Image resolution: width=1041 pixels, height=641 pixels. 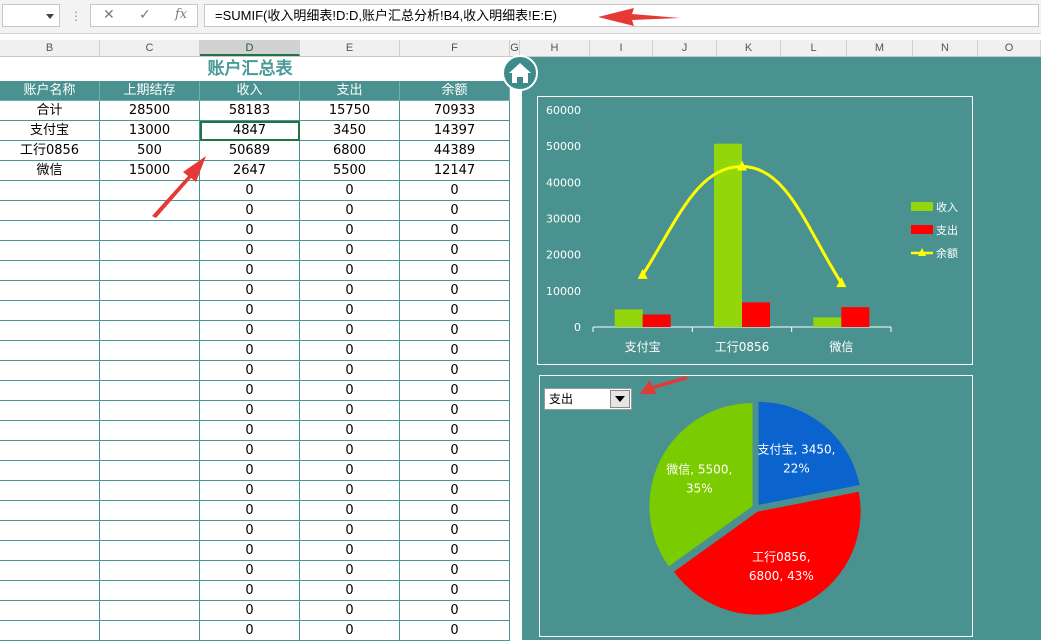 What do you see at coordinates (250, 171) in the screenshot?
I see `table-cell: 2647` at bounding box center [250, 171].